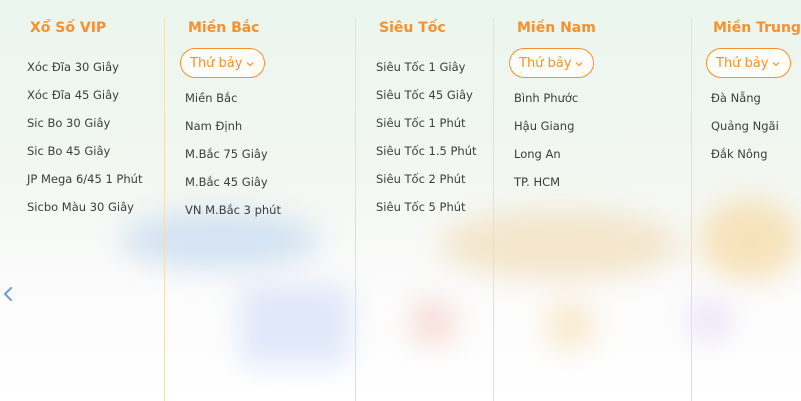  I want to click on column-title: Miền Trung, so click(757, 28).